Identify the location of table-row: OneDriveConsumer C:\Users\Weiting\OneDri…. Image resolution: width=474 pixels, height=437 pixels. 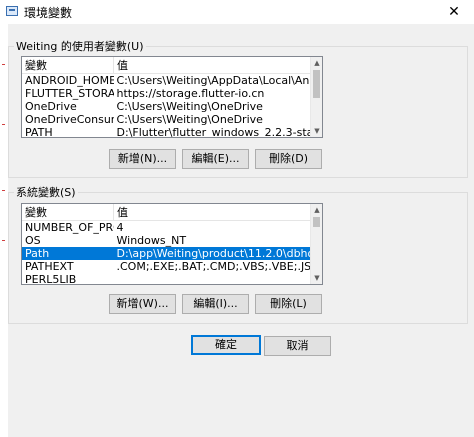
(169, 119).